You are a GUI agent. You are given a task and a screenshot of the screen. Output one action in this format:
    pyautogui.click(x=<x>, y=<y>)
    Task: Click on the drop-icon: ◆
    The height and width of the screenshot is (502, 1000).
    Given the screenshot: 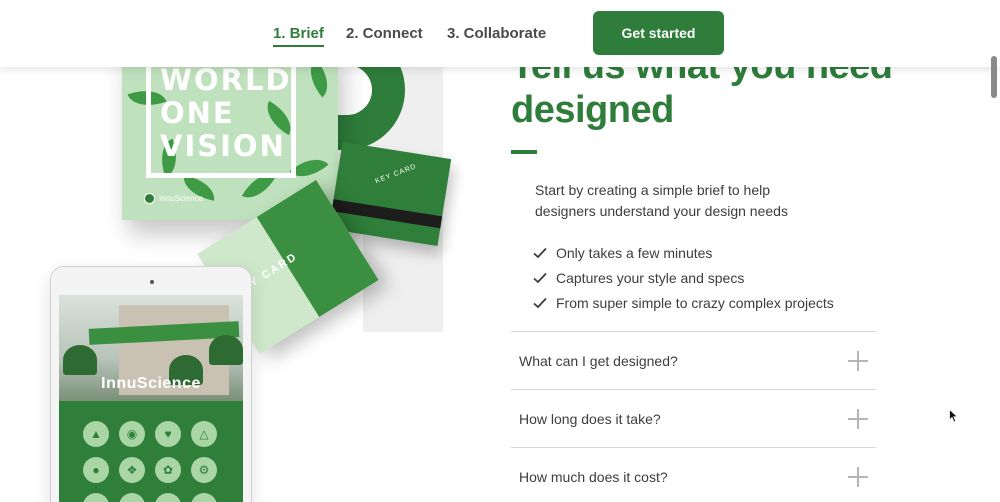 What is the action you would take?
    pyautogui.click(x=168, y=497)
    